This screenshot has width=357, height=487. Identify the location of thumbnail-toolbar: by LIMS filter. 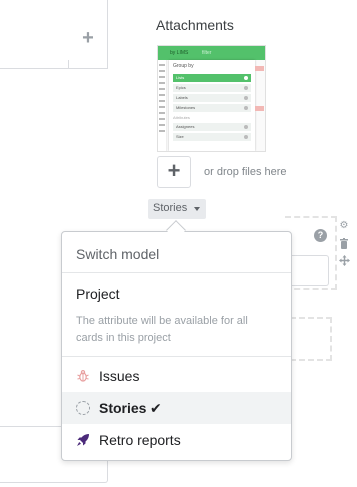
(211, 53).